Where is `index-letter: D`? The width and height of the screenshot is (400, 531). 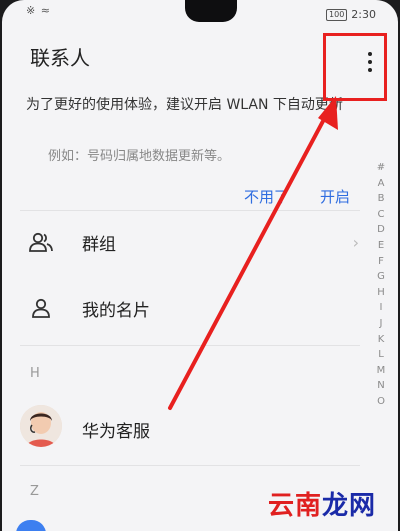
index-letter: D is located at coordinates (381, 230).